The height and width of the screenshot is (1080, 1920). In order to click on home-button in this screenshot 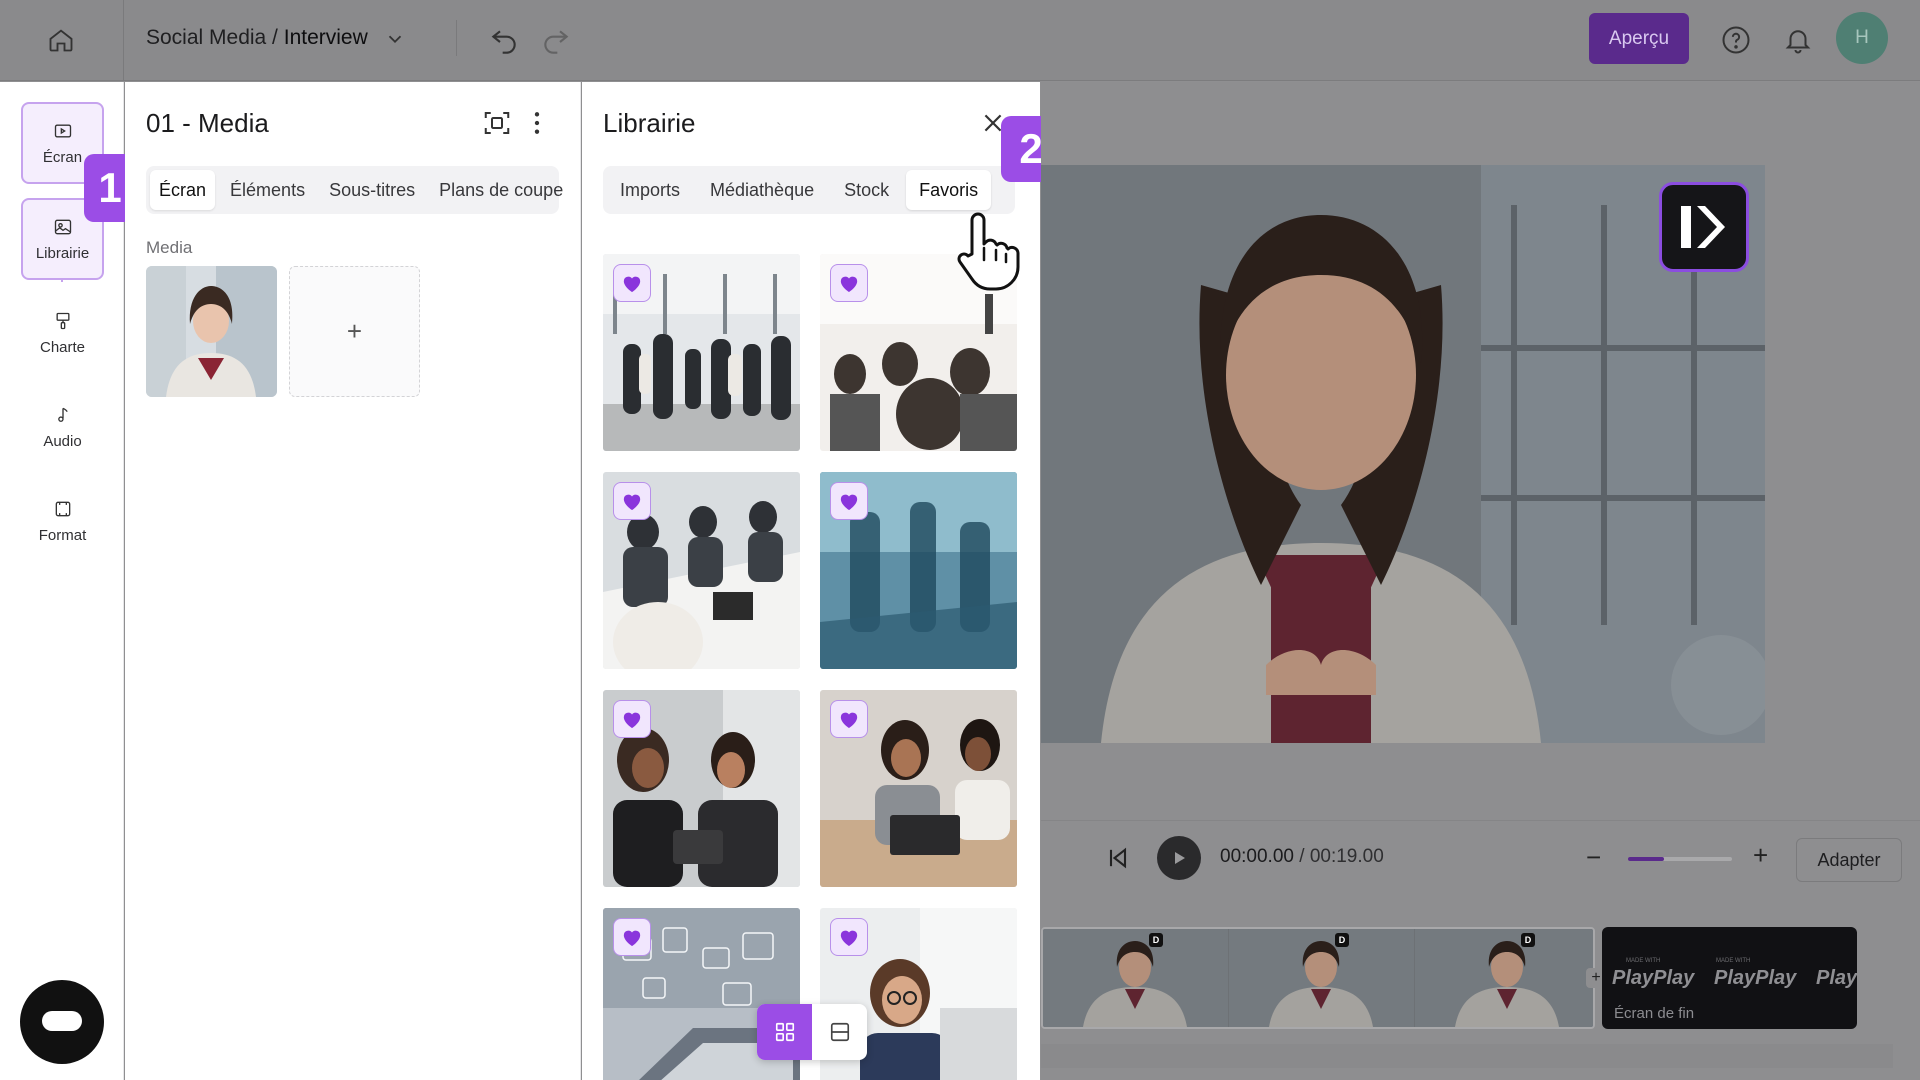, I will do `click(61, 40)`.